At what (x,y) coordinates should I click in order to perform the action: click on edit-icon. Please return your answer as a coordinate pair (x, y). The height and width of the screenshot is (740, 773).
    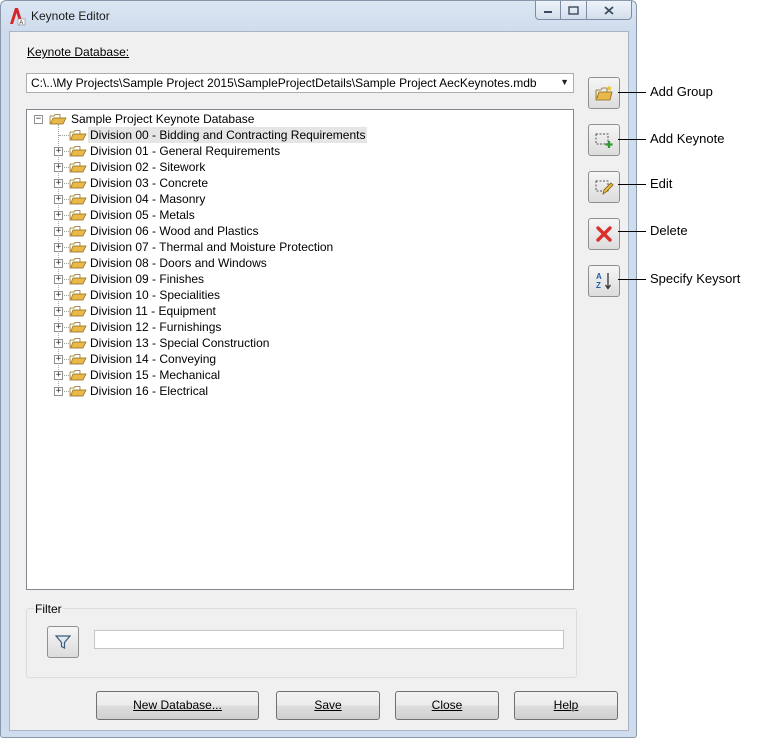
    Looking at the image, I should click on (604, 187).